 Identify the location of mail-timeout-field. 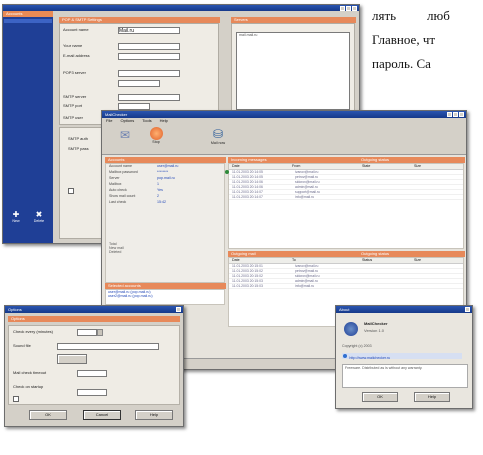
(92, 373).